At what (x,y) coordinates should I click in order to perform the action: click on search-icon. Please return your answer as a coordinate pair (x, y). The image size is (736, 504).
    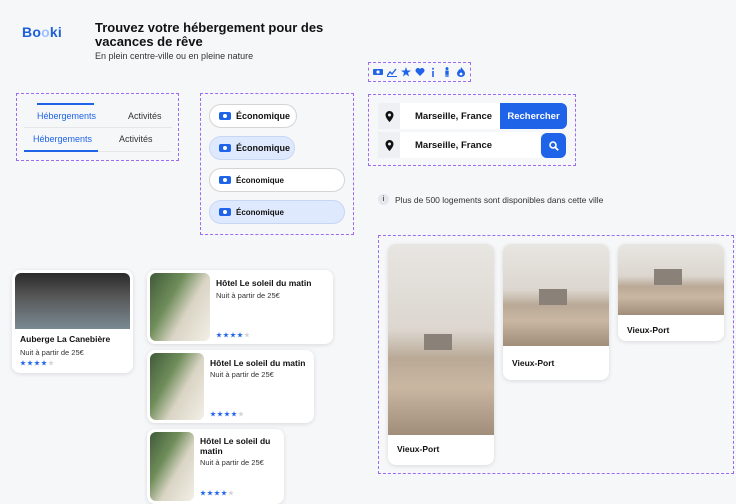
    Looking at the image, I should click on (553, 145).